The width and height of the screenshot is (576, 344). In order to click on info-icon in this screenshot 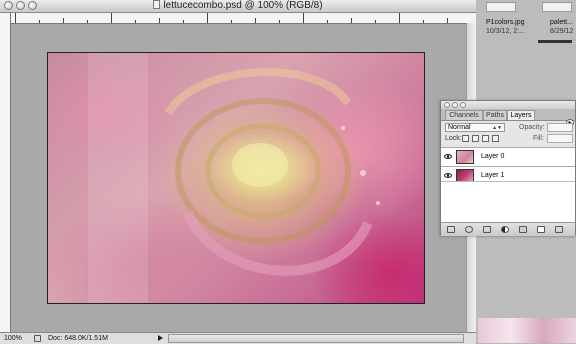, I will do `click(37, 338)`.